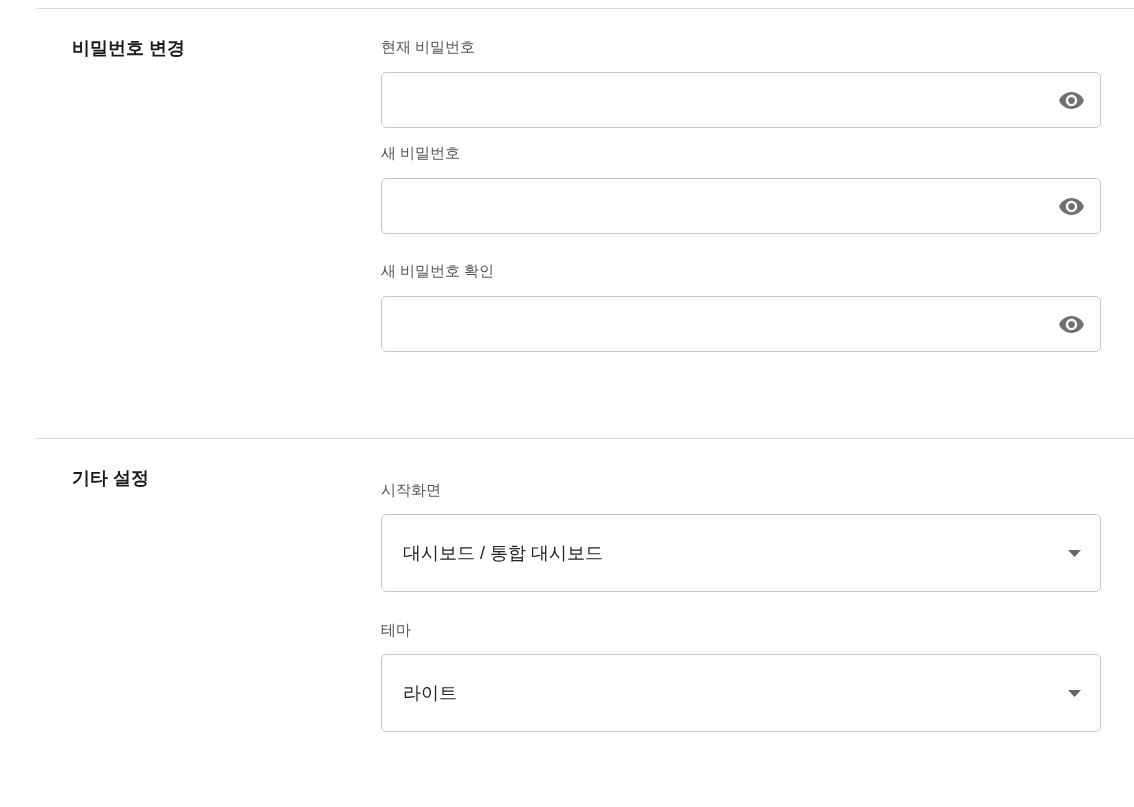  Describe the element at coordinates (741, 693) in the screenshot. I see `dropdown-select: 라이트` at that location.